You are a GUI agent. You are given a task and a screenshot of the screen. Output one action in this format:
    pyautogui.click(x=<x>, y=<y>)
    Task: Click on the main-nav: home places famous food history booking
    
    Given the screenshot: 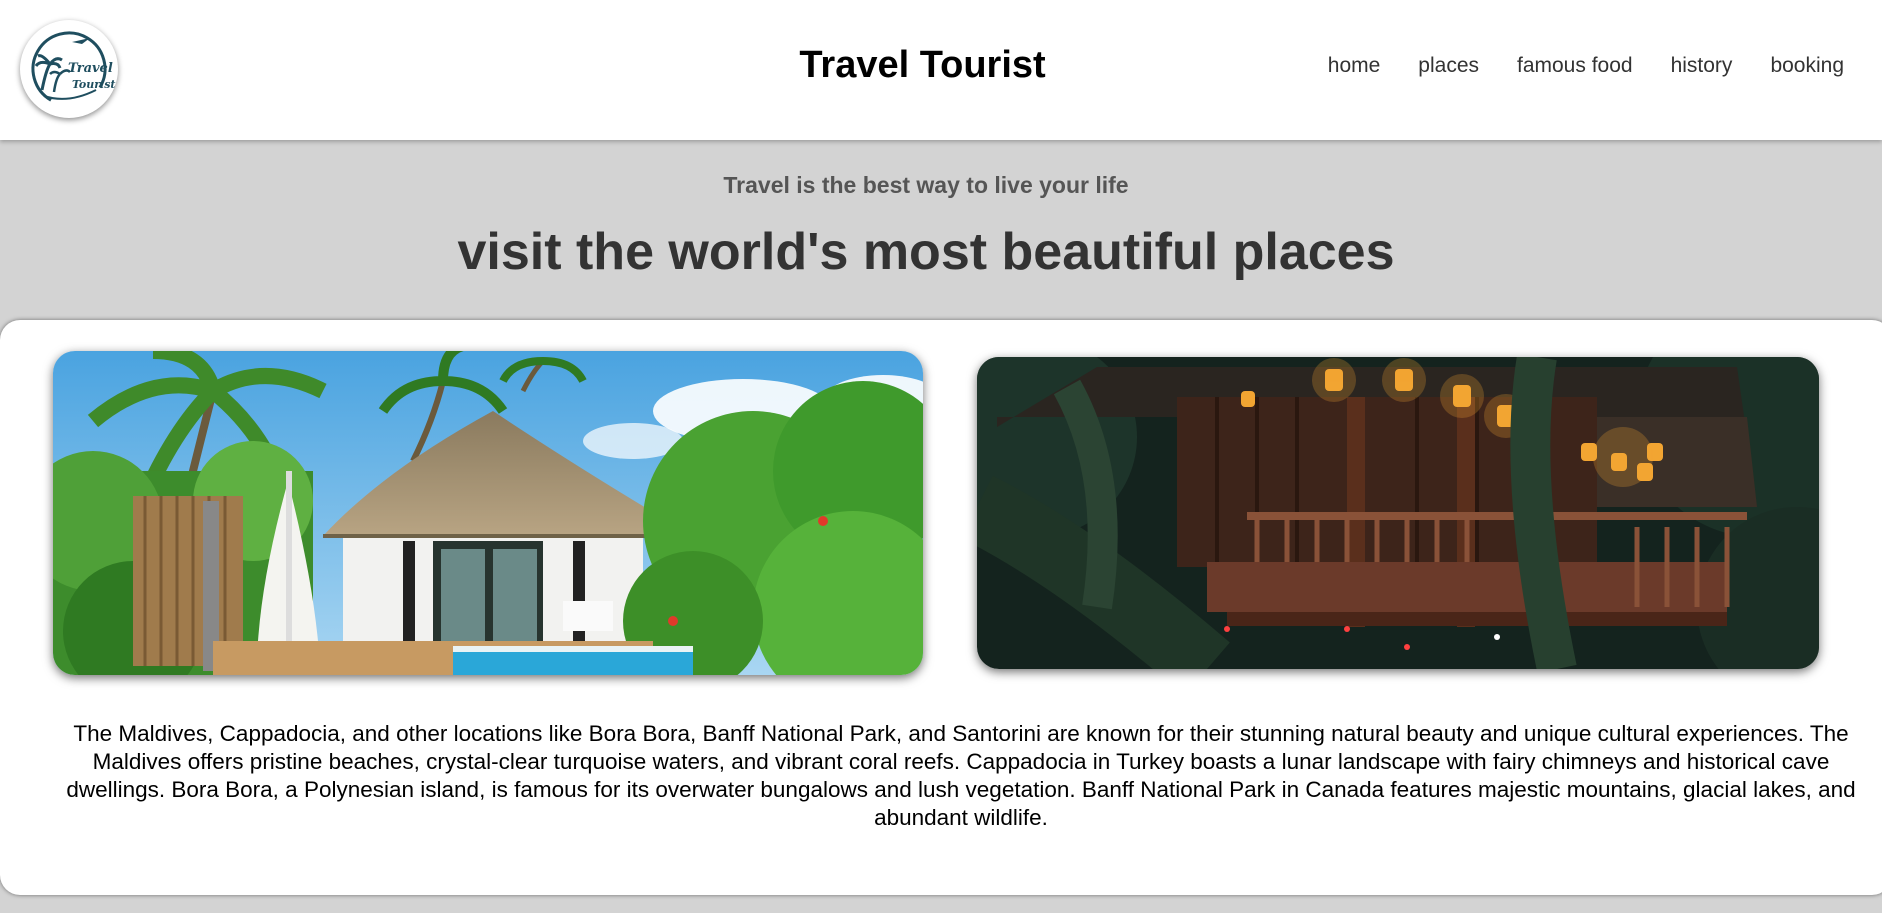 What is the action you would take?
    pyautogui.click(x=1586, y=66)
    